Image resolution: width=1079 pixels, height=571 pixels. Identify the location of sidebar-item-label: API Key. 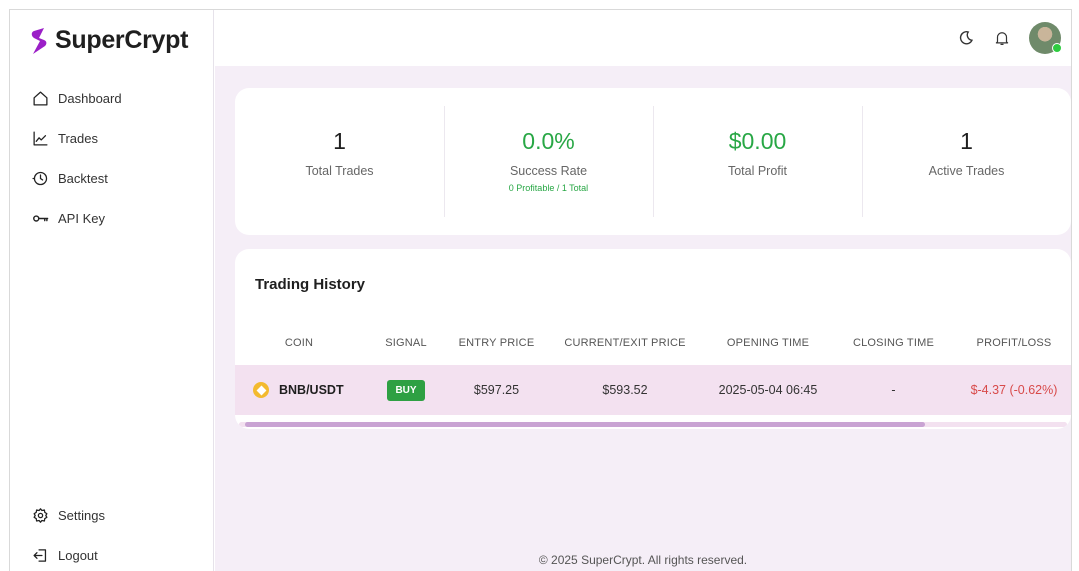
(81, 218).